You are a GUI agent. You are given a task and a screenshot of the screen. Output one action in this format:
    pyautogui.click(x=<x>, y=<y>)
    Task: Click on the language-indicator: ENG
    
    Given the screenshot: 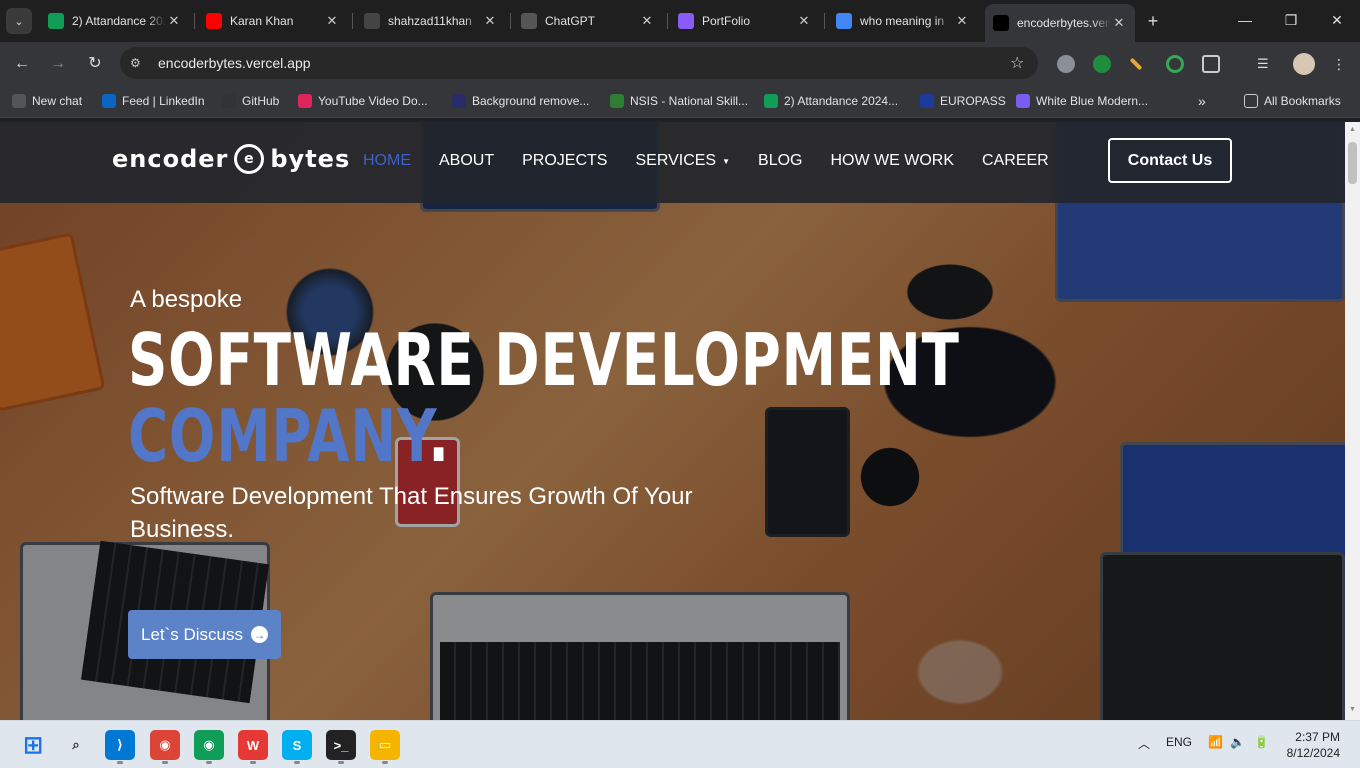 What is the action you would take?
    pyautogui.click(x=1179, y=742)
    